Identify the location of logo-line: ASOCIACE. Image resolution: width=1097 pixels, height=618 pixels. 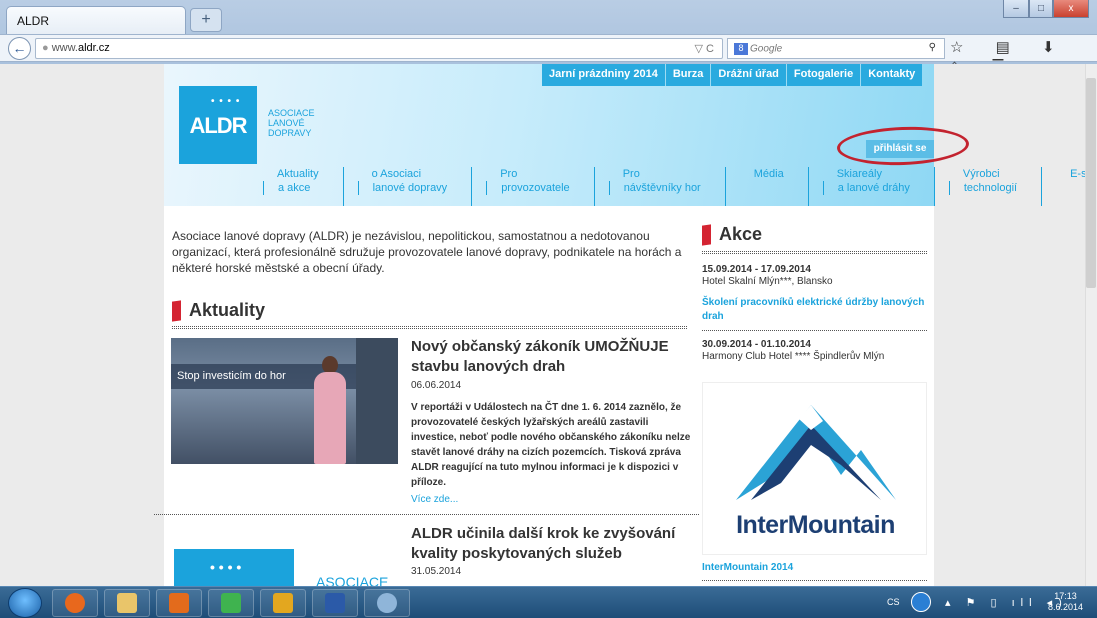
(291, 113).